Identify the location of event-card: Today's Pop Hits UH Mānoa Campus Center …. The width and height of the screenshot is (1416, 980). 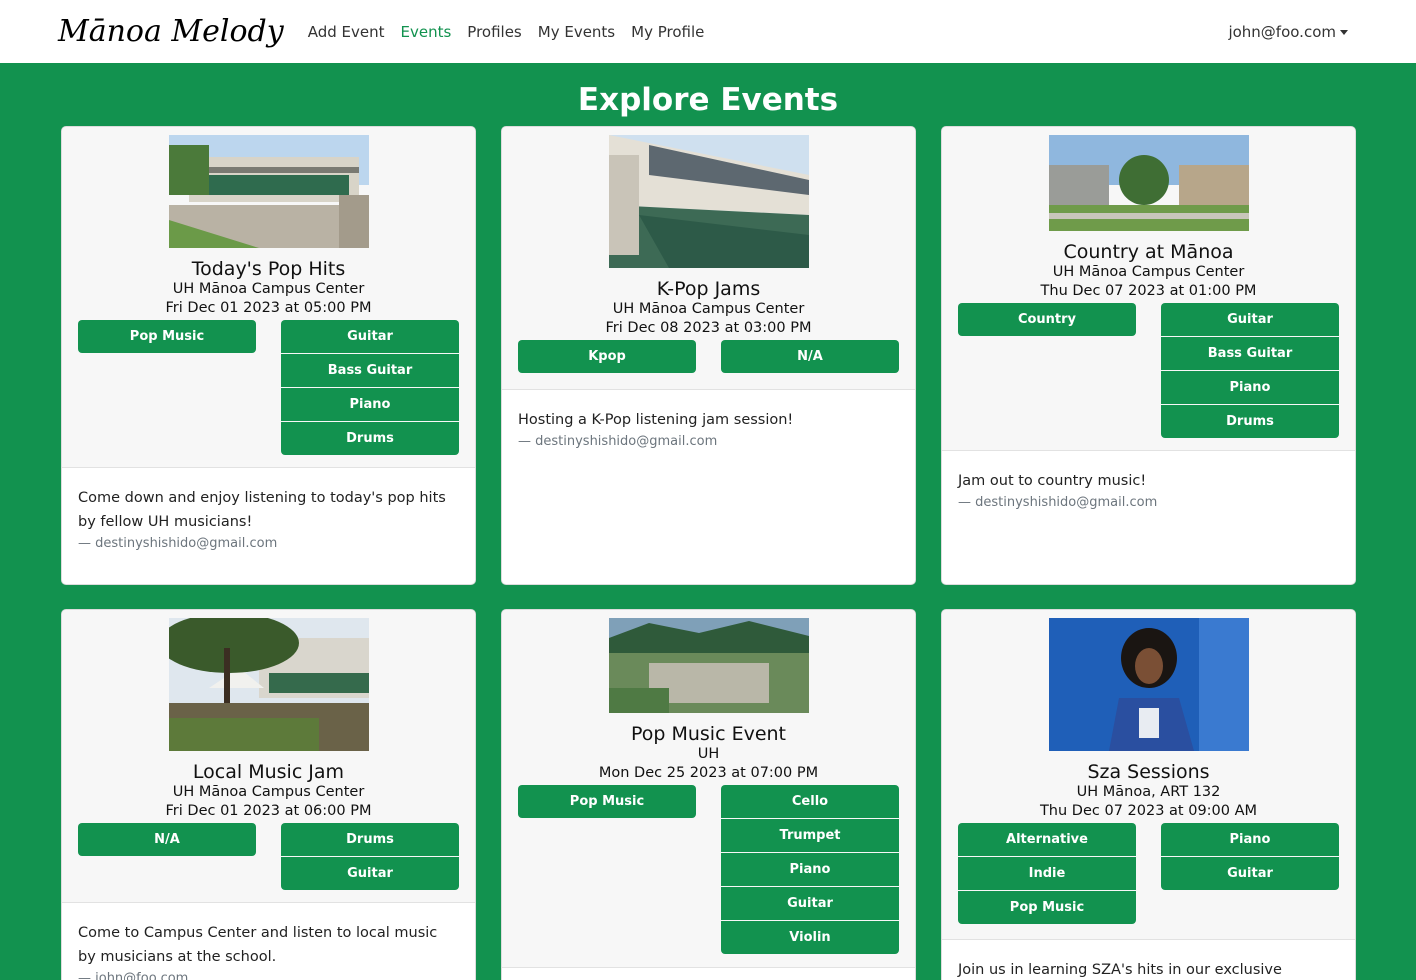
(268, 355).